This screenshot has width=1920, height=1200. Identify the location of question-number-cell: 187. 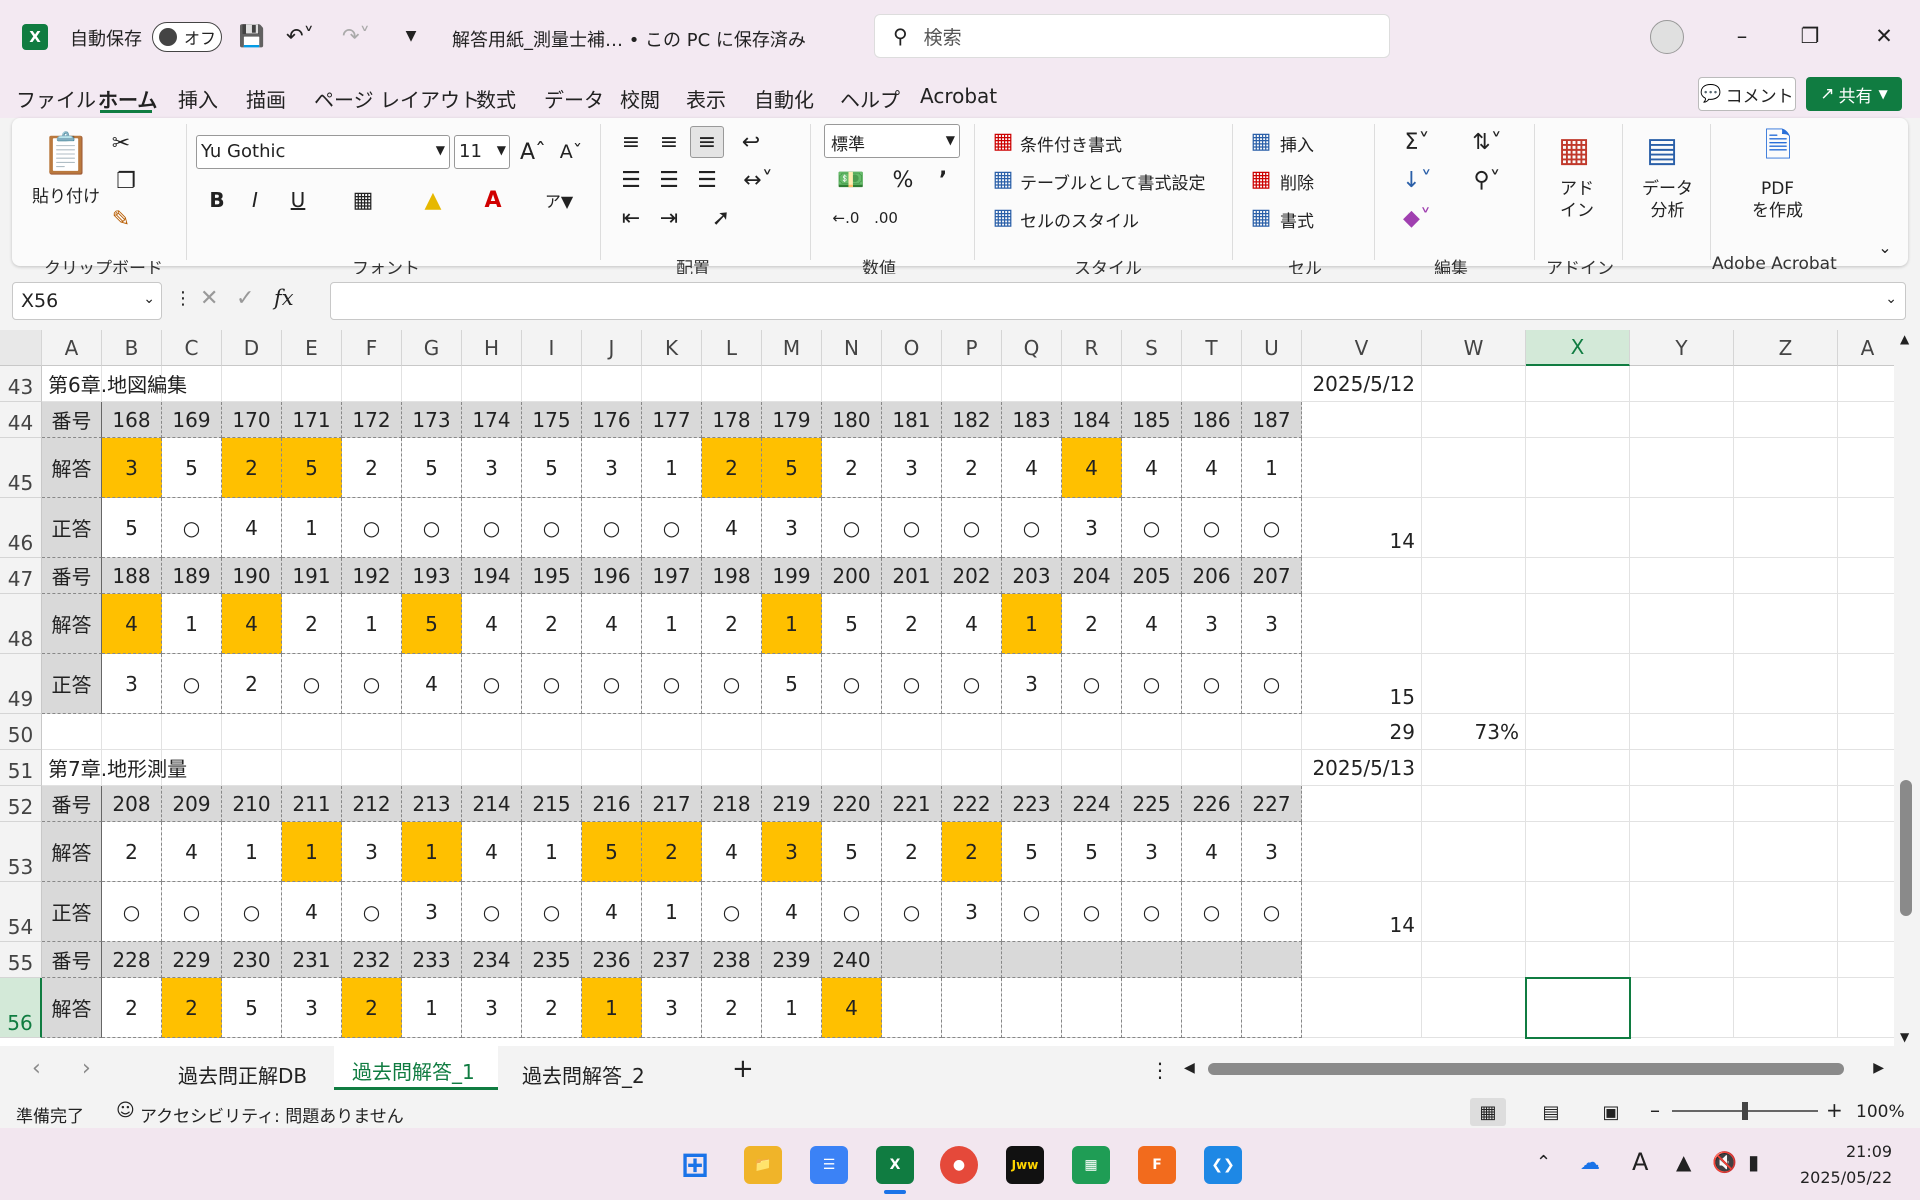
(1272, 420).